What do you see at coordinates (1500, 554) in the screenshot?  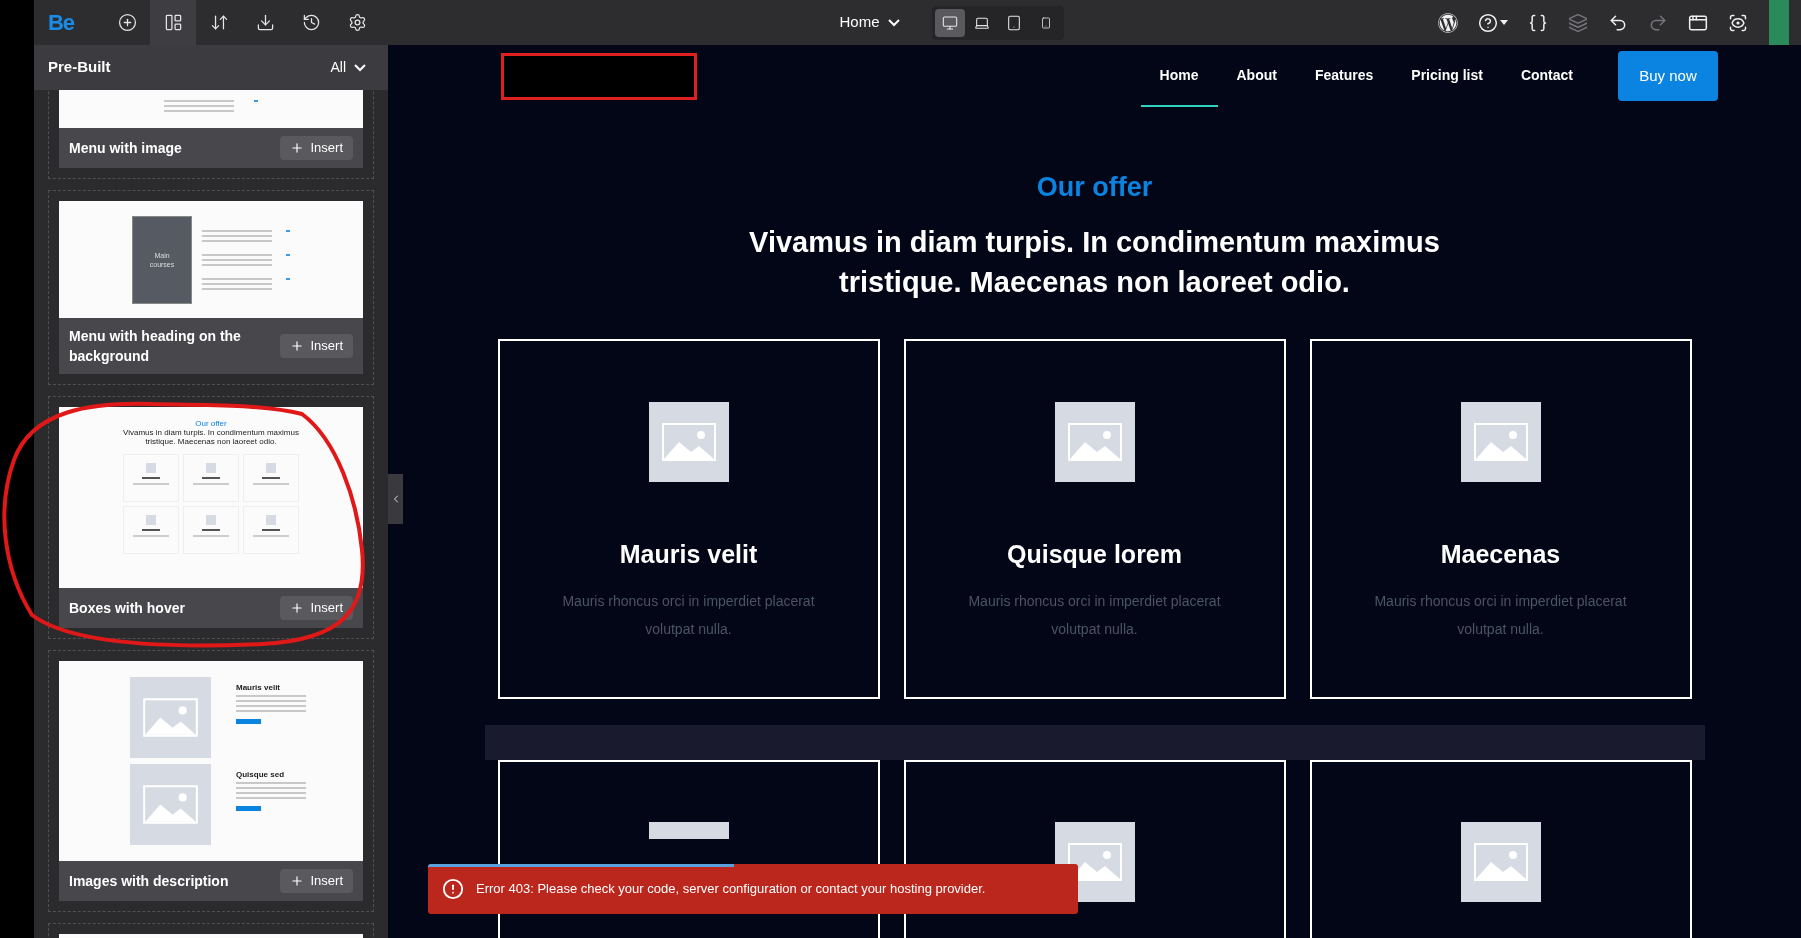 I see `card-heading: Maecenas` at bounding box center [1500, 554].